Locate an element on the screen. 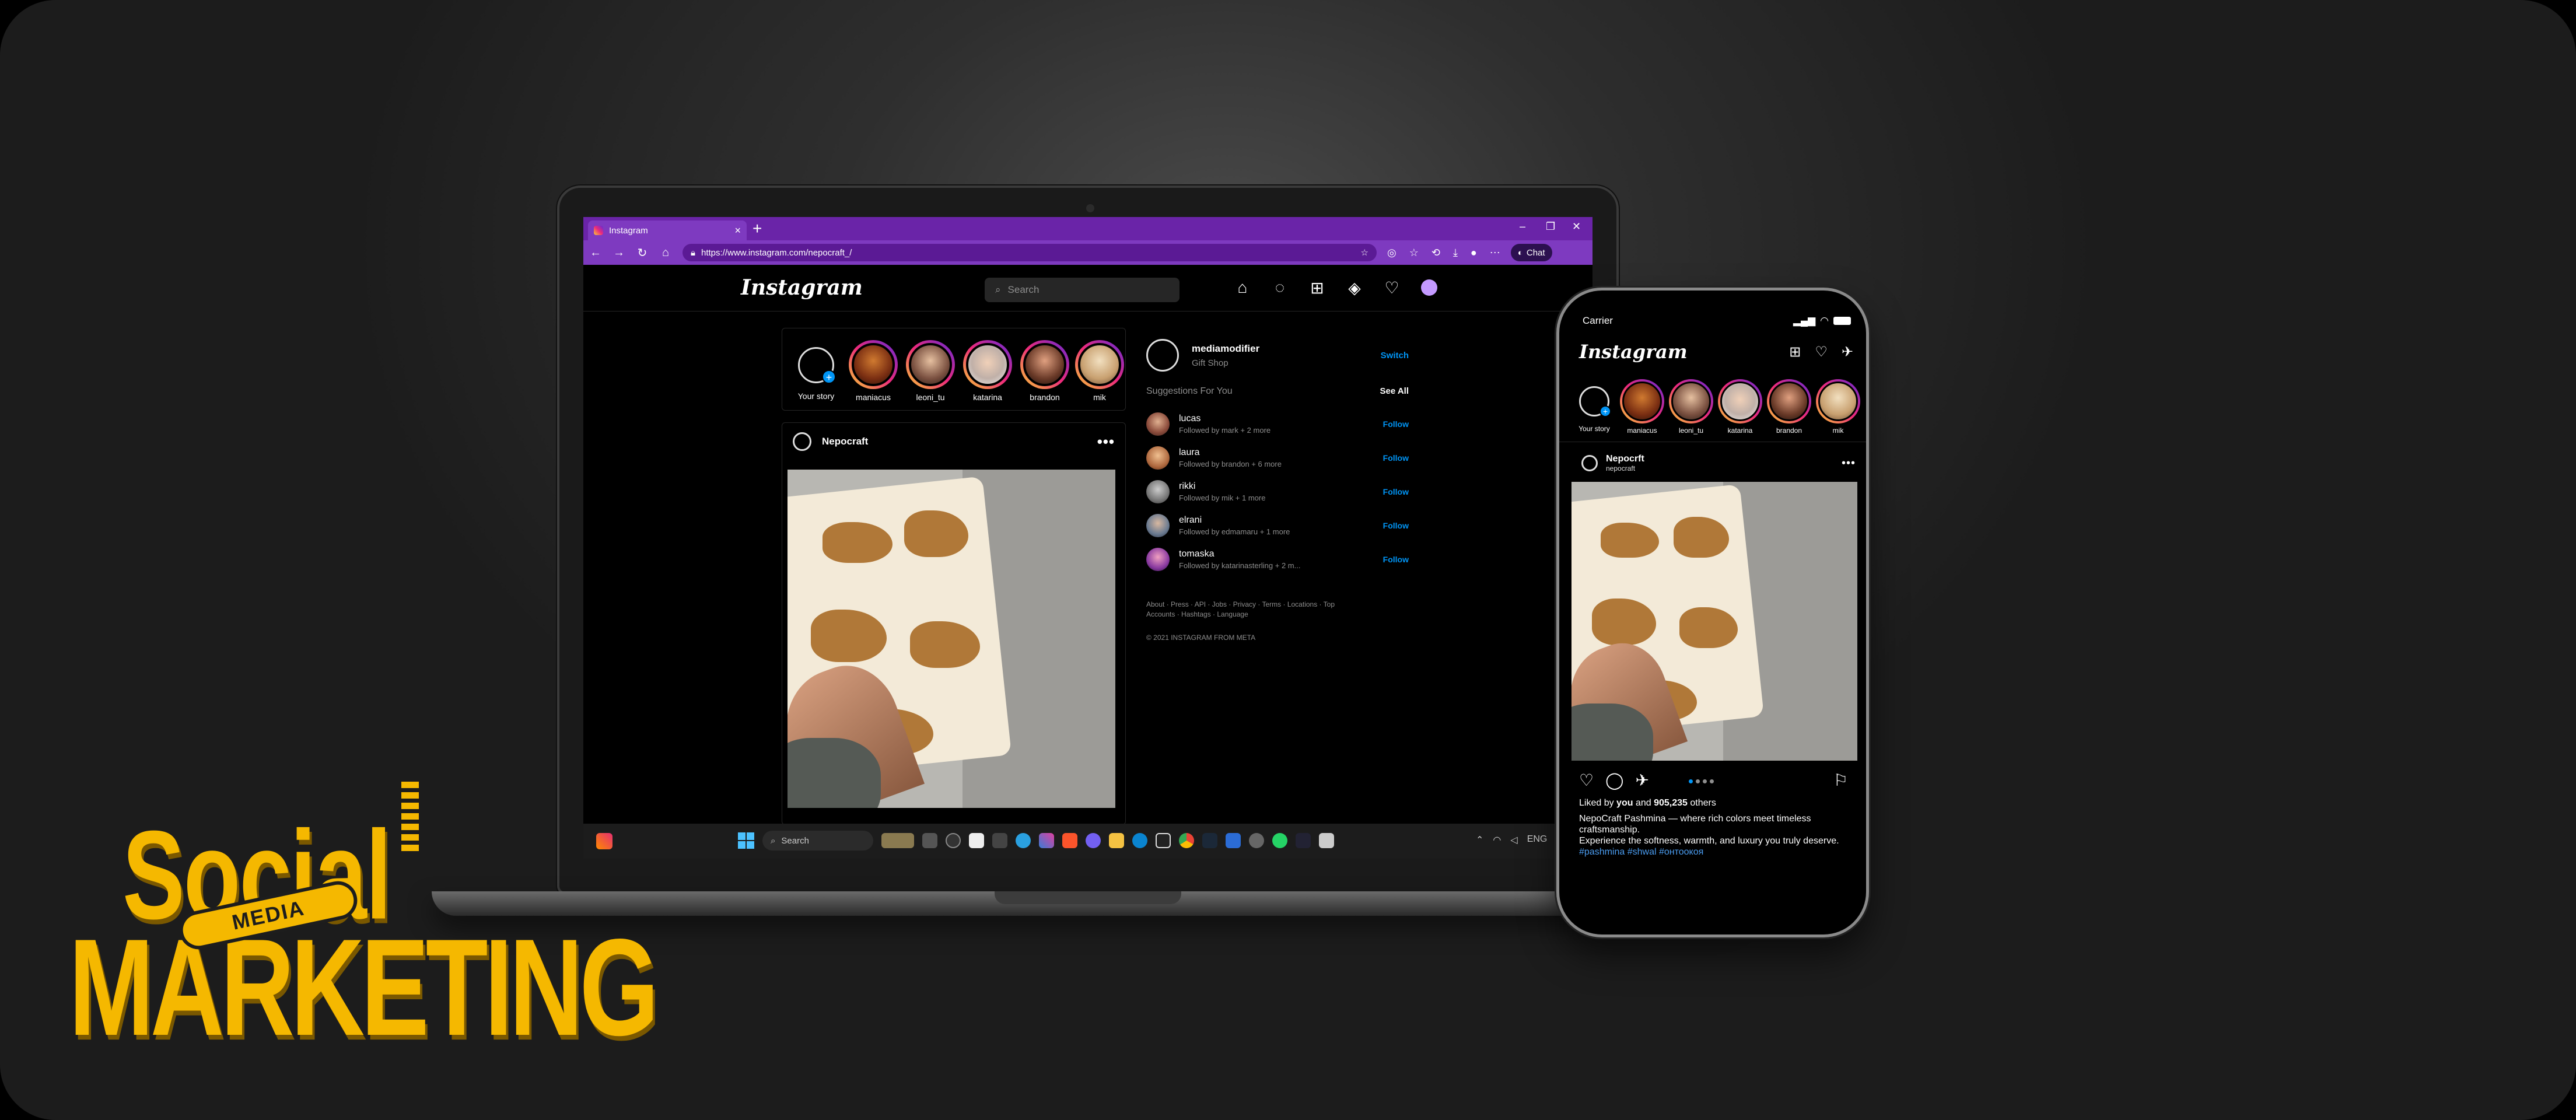 This screenshot has width=2576, height=1120. more-icon: ⋯ is located at coordinates (1495, 253).